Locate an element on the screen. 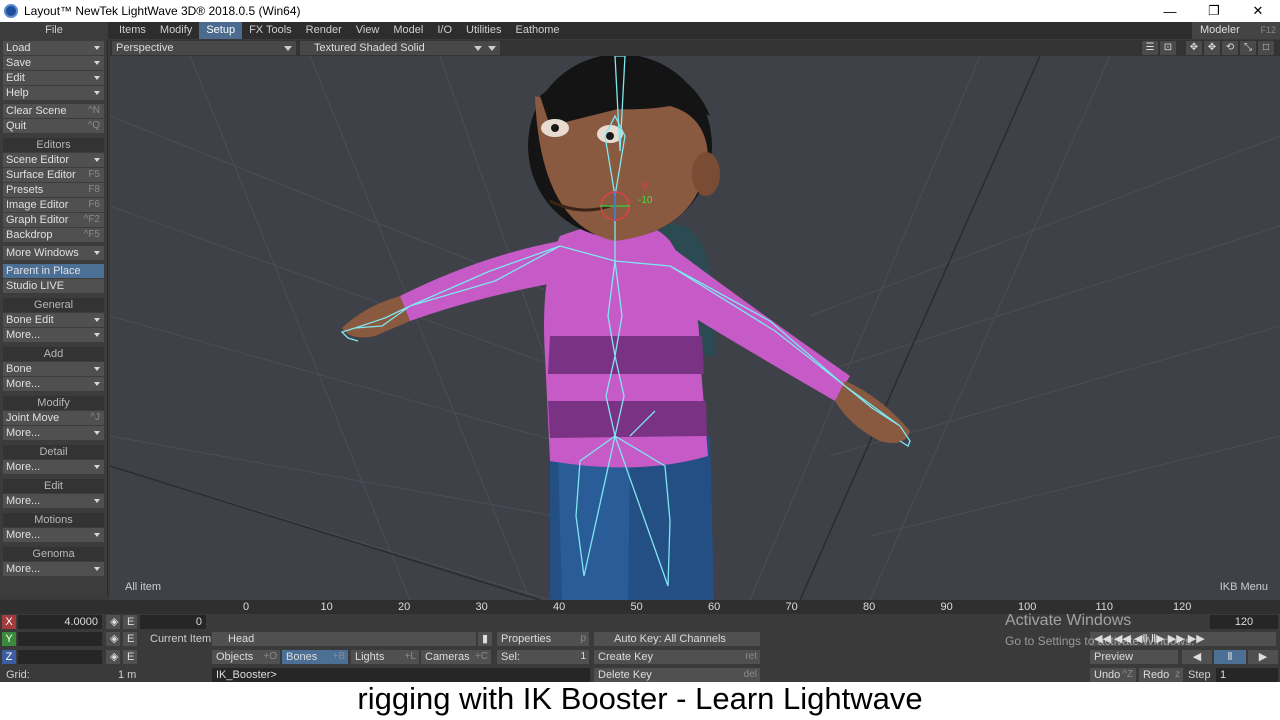 Image resolution: width=1280 pixels, height=720 pixels. selection-count-field: Sel: 1 is located at coordinates (543, 657).